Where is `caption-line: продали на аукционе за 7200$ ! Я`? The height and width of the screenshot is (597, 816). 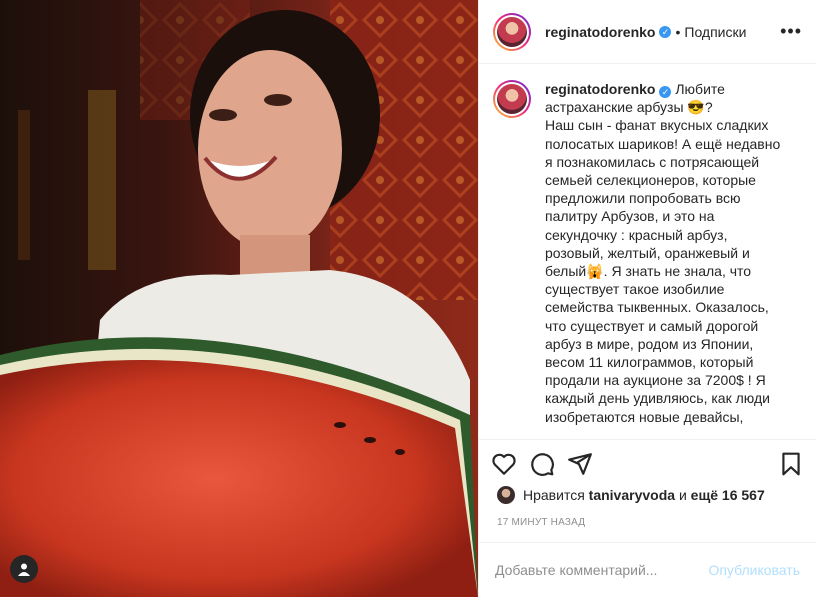 caption-line: продали на аукционе за 7200$ ! Я is located at coordinates (655, 380).